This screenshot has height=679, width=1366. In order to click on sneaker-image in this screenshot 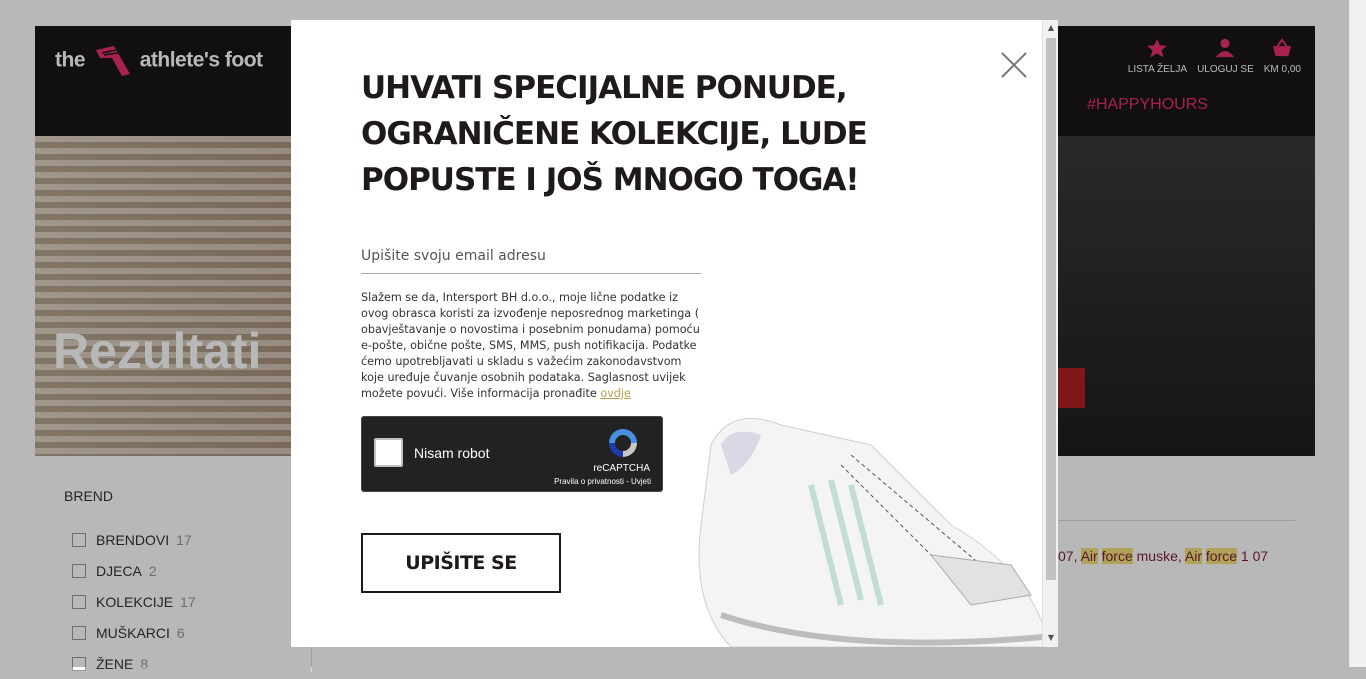, I will do `click(870, 532)`.